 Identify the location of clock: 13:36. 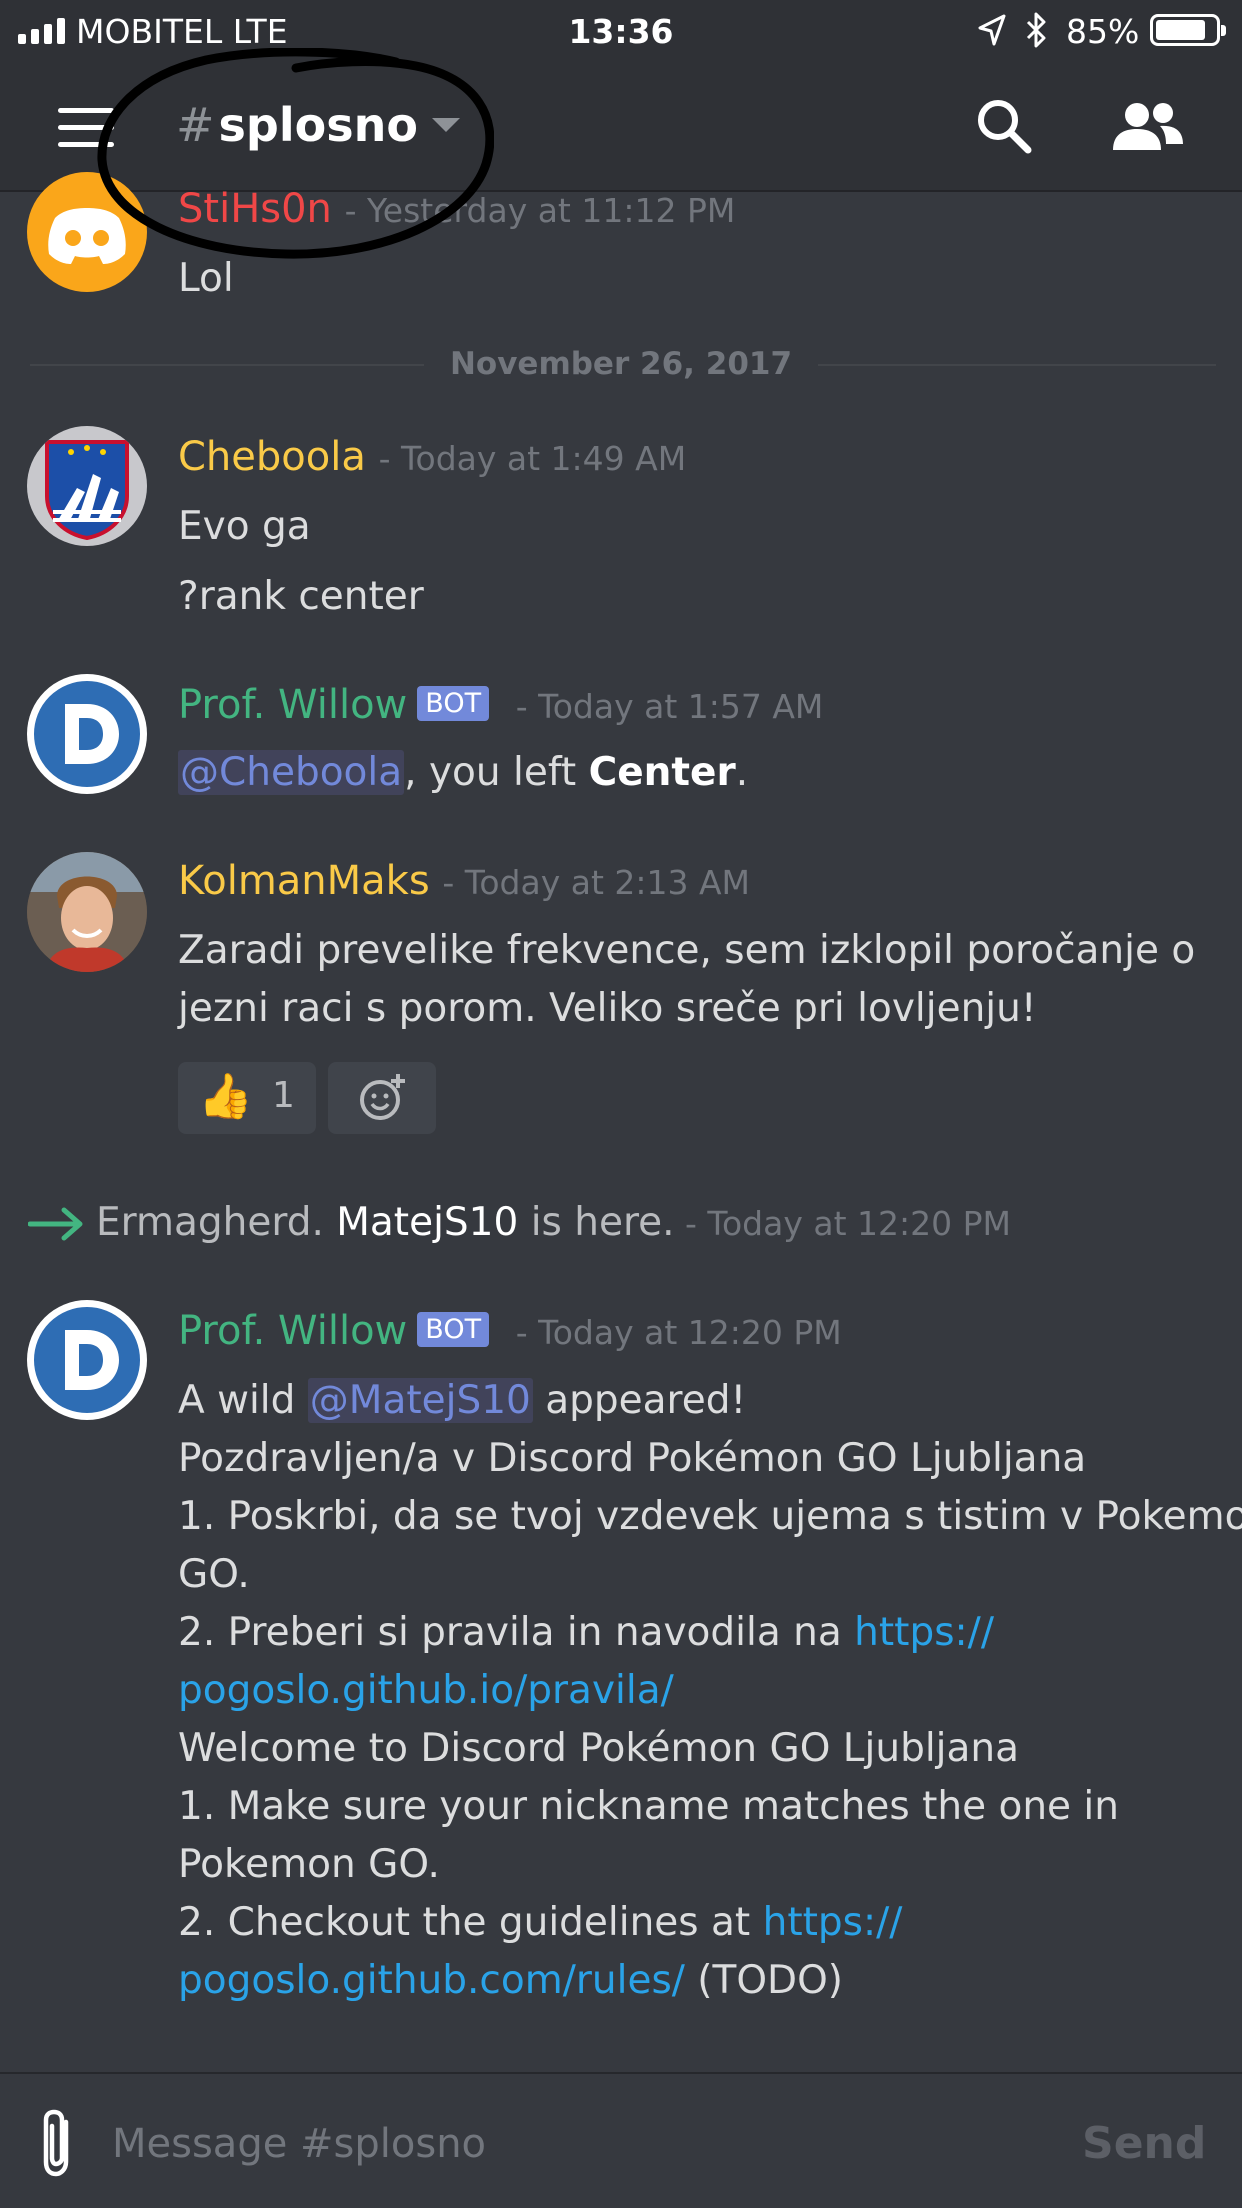
(621, 31).